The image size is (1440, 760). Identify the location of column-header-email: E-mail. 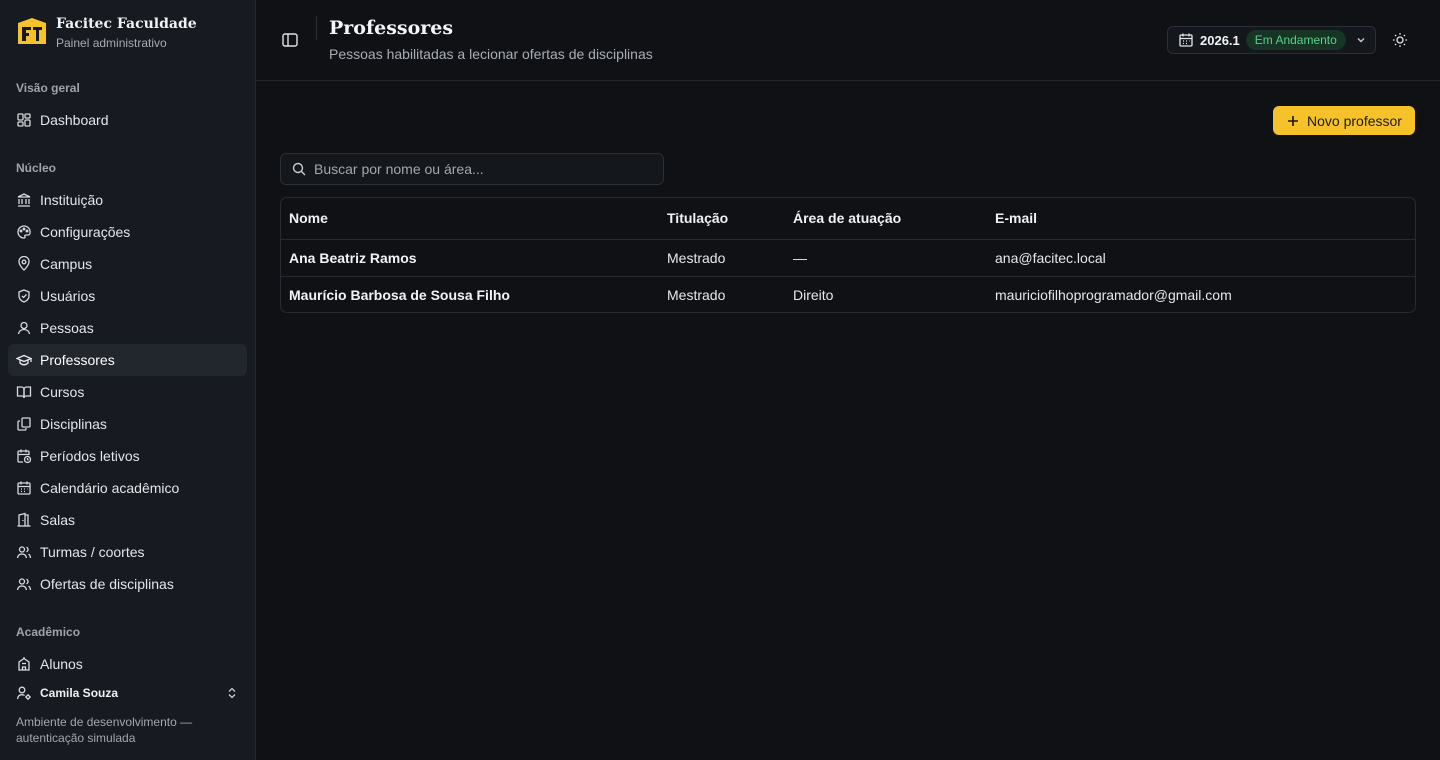
(1201, 218).